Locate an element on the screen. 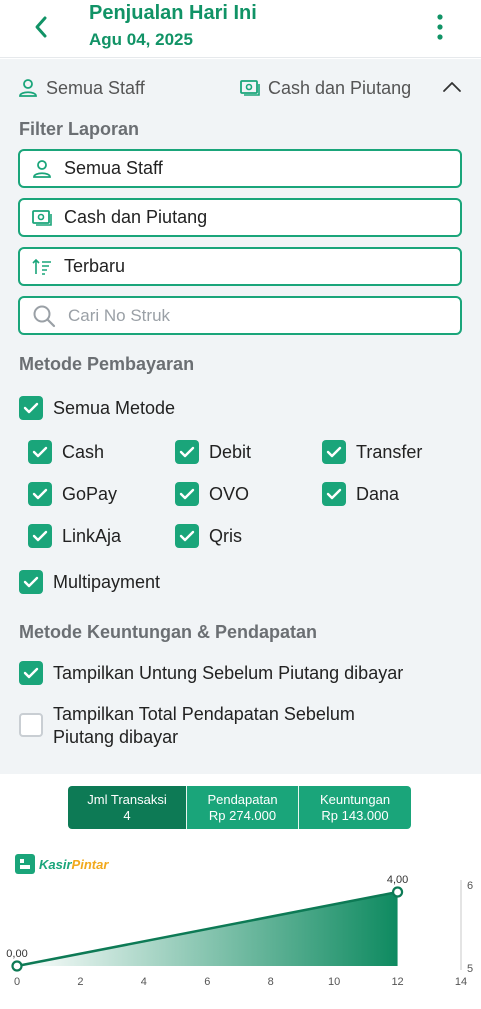 The width and height of the screenshot is (481, 1009). checkbox-label: GoPay is located at coordinates (90, 493).